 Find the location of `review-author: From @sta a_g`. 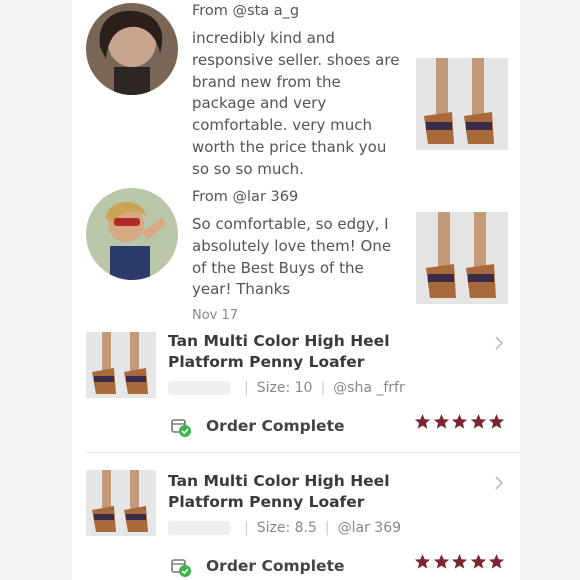

review-author: From @sta a_g is located at coordinates (245, 11).